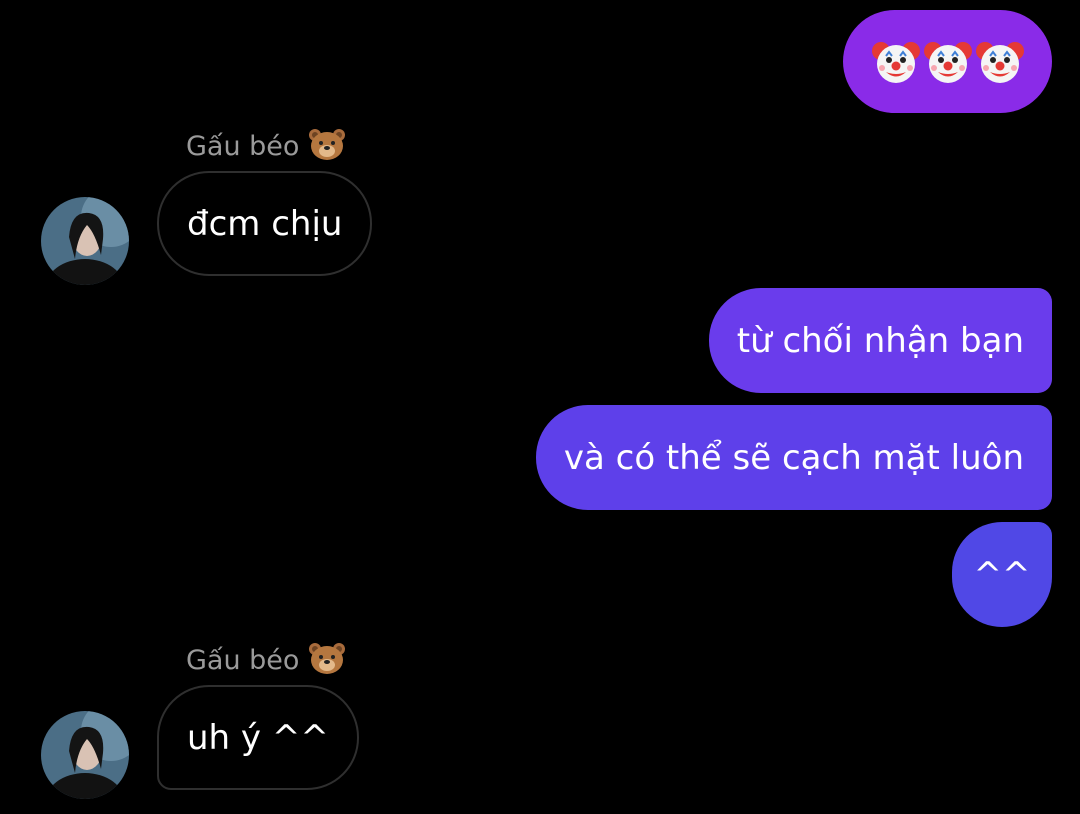  I want to click on outgoing-message-emoji, so click(947, 61).